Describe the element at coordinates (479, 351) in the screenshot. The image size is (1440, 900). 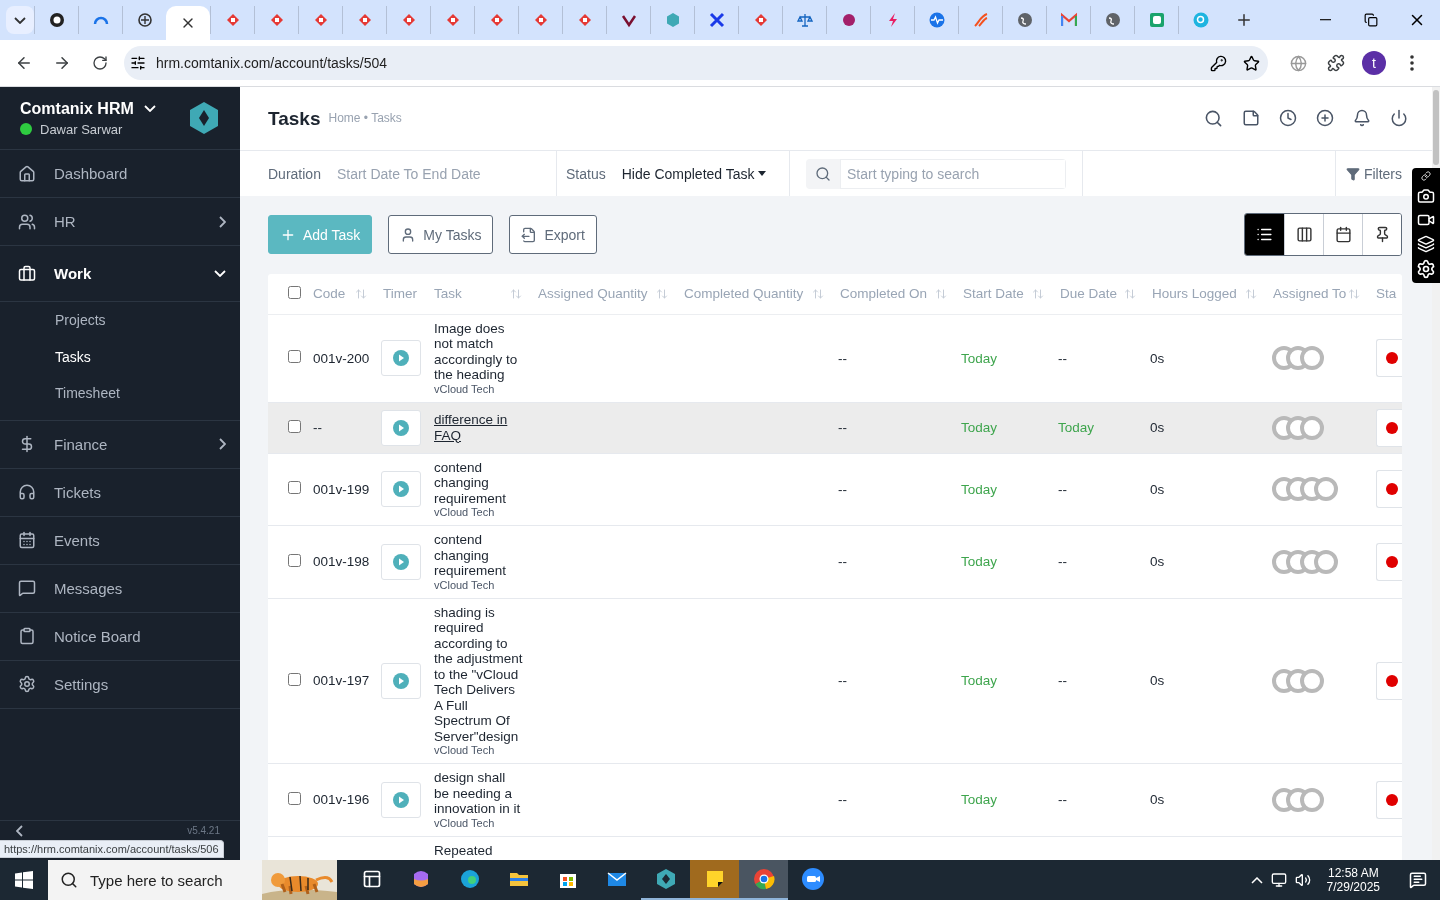
I see `task-link: Image does not match accordingly to the heading` at that location.